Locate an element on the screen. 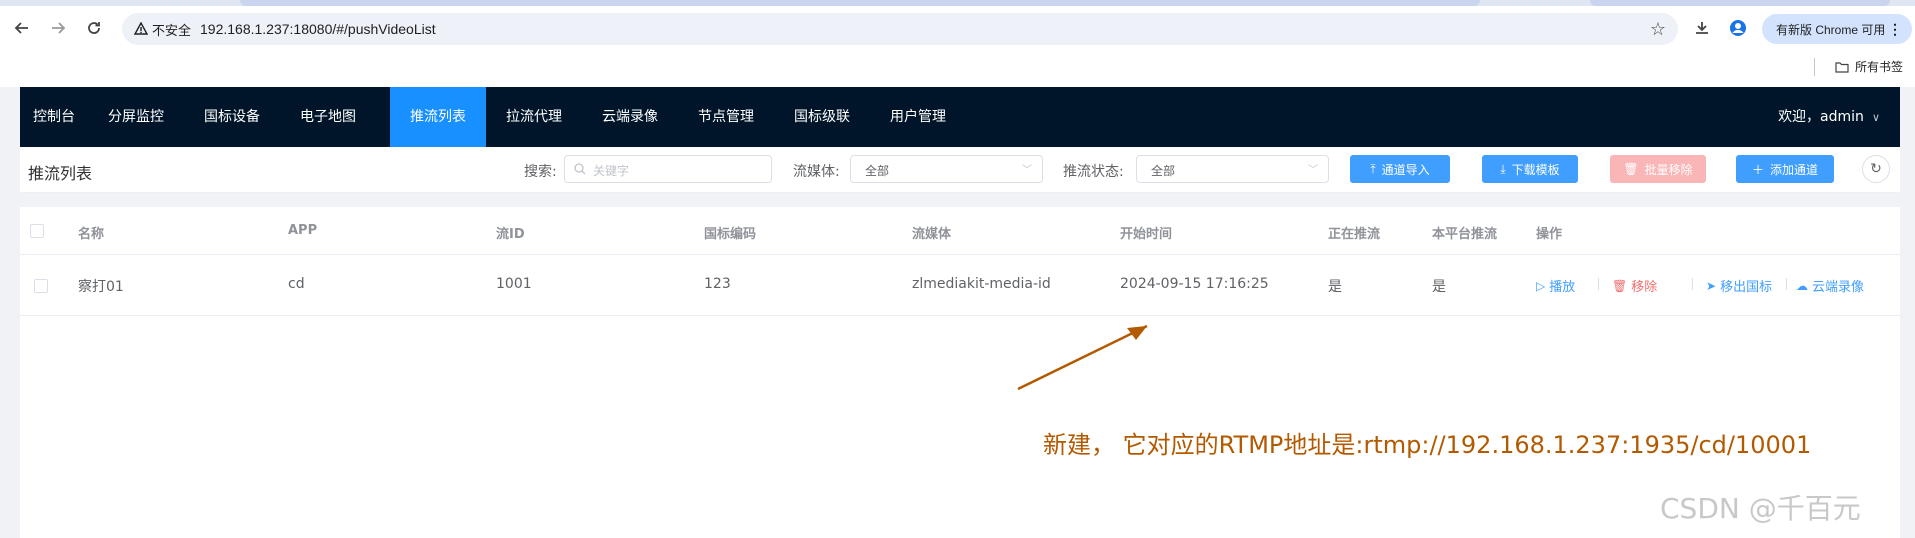  media-select-value: 全部 is located at coordinates (877, 171).